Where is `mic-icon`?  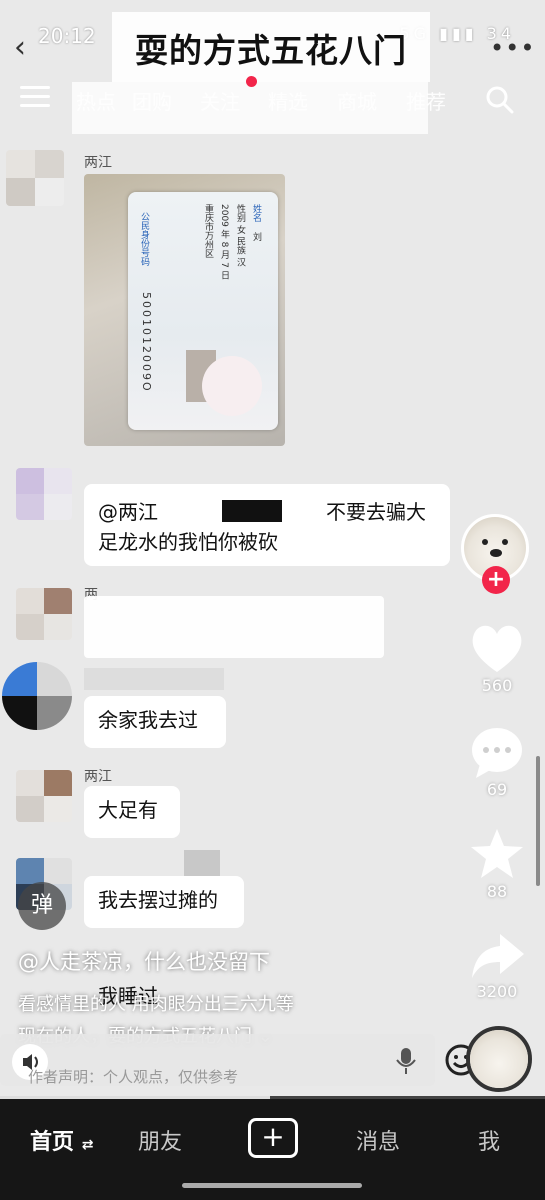
mic-icon is located at coordinates (406, 1061).